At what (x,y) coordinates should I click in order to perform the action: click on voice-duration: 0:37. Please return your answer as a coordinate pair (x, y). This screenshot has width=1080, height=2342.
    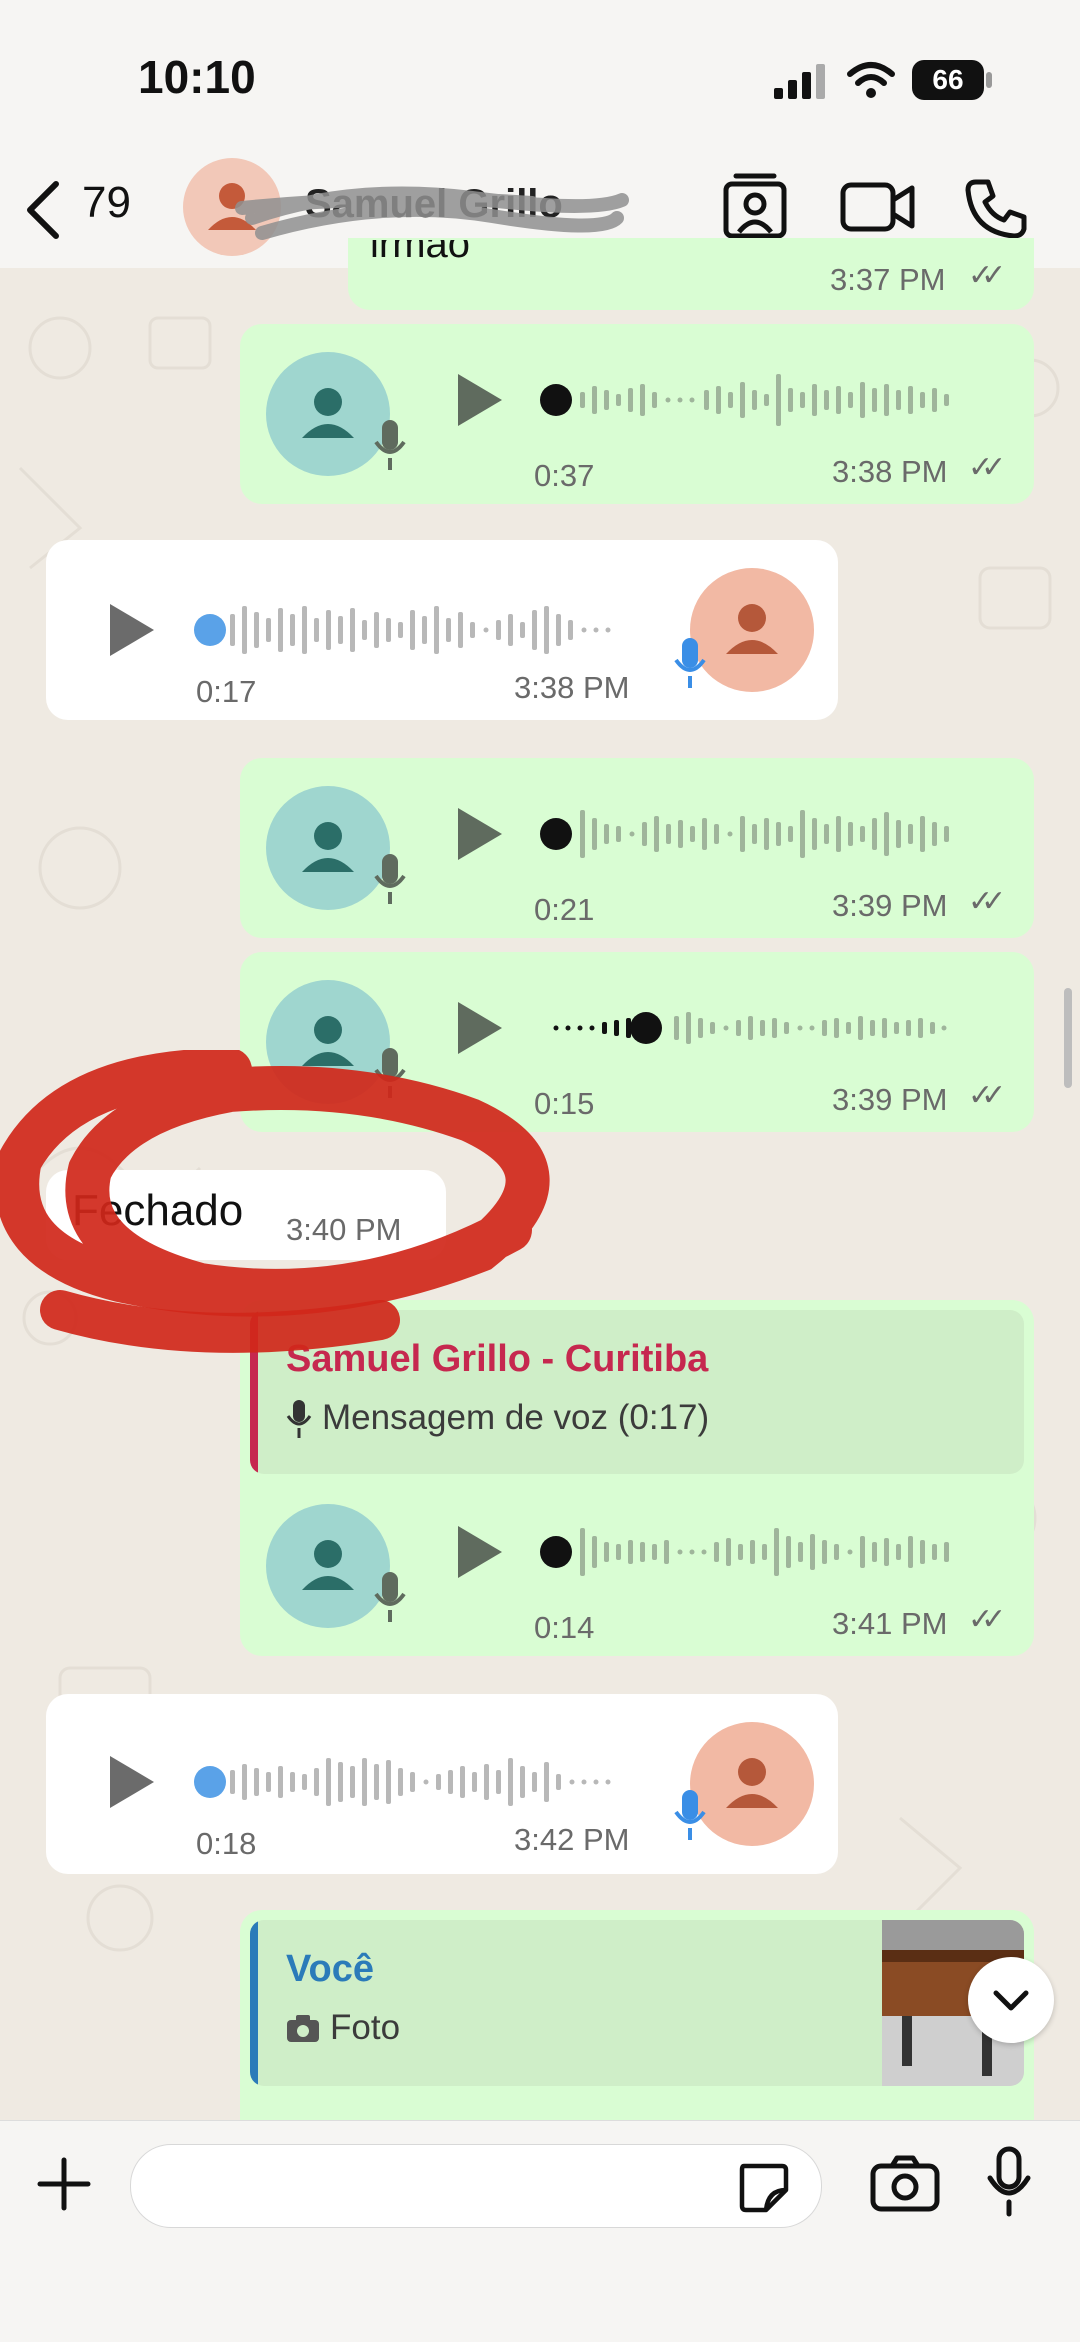
    Looking at the image, I should click on (564, 475).